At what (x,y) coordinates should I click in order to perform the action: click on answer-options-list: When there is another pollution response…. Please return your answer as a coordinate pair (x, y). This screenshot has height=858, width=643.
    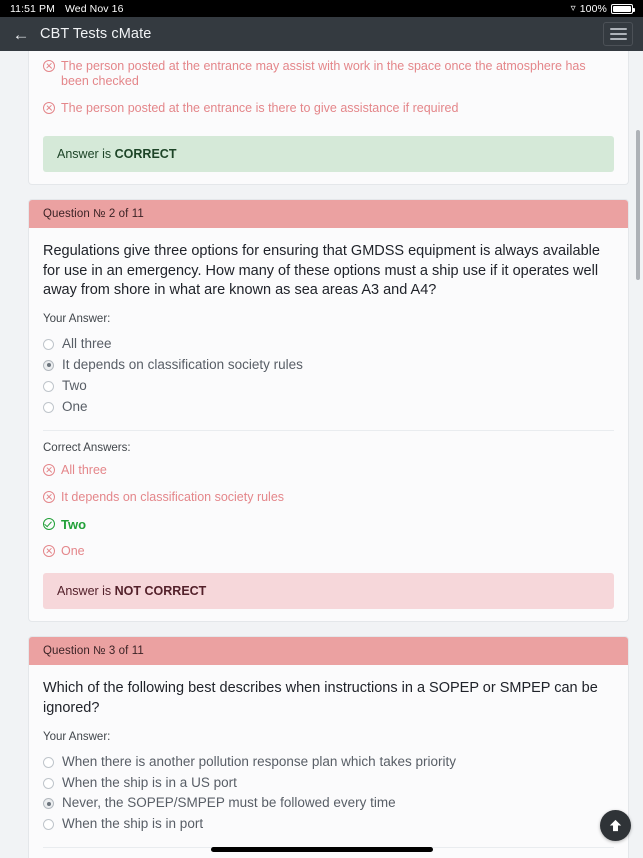
    Looking at the image, I should click on (328, 794).